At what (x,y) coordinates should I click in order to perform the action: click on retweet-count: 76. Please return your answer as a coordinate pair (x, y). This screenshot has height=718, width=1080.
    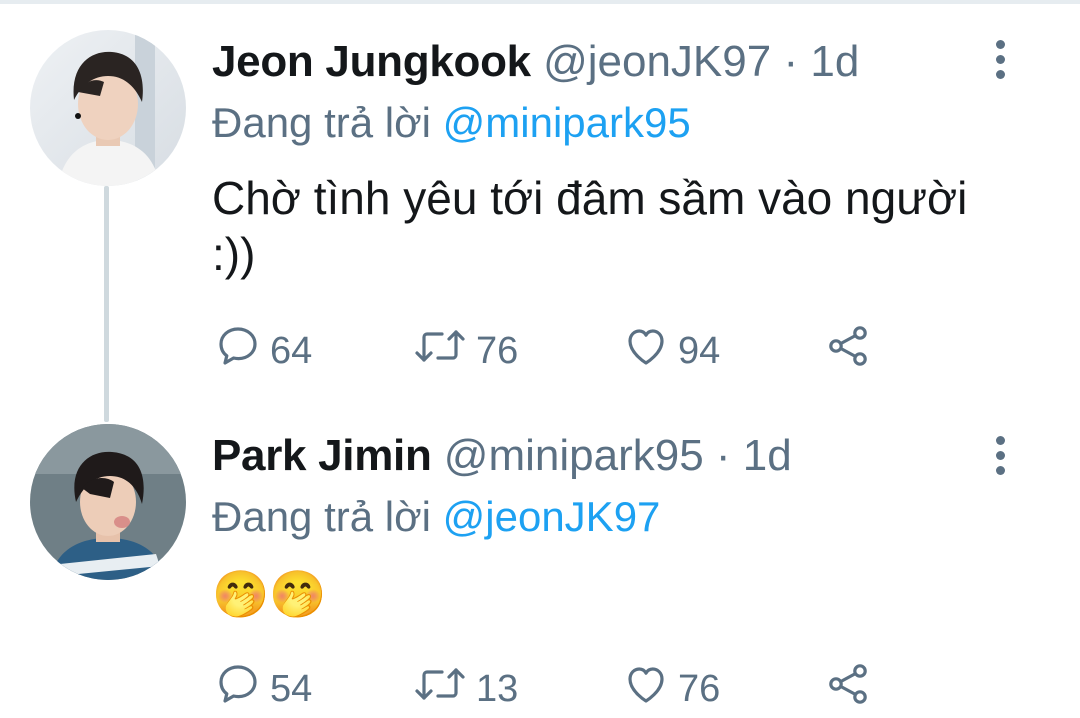
    Looking at the image, I should click on (497, 350).